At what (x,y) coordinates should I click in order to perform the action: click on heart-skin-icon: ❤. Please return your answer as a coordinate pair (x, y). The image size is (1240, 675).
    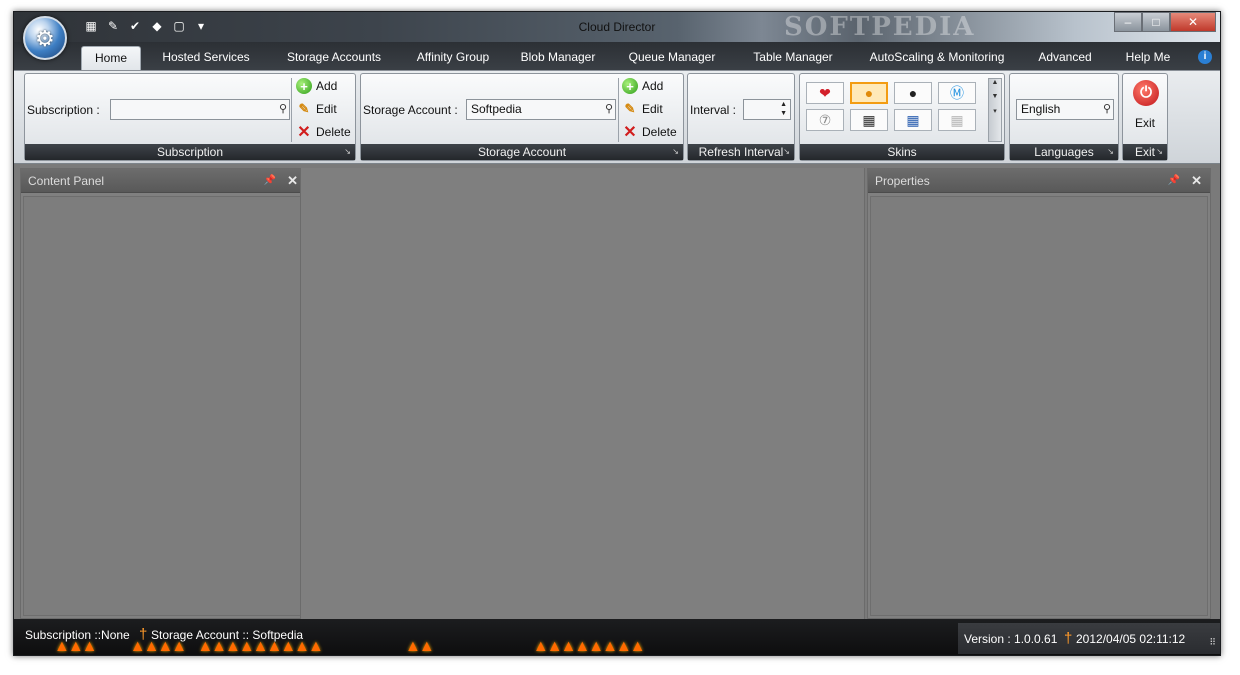
    Looking at the image, I should click on (825, 93).